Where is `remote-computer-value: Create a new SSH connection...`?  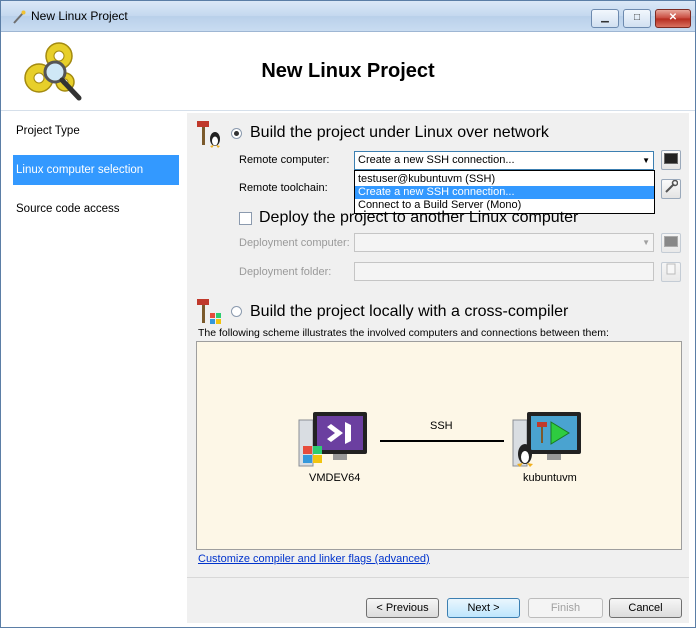
remote-computer-value: Create a new SSH connection... is located at coordinates (436, 160).